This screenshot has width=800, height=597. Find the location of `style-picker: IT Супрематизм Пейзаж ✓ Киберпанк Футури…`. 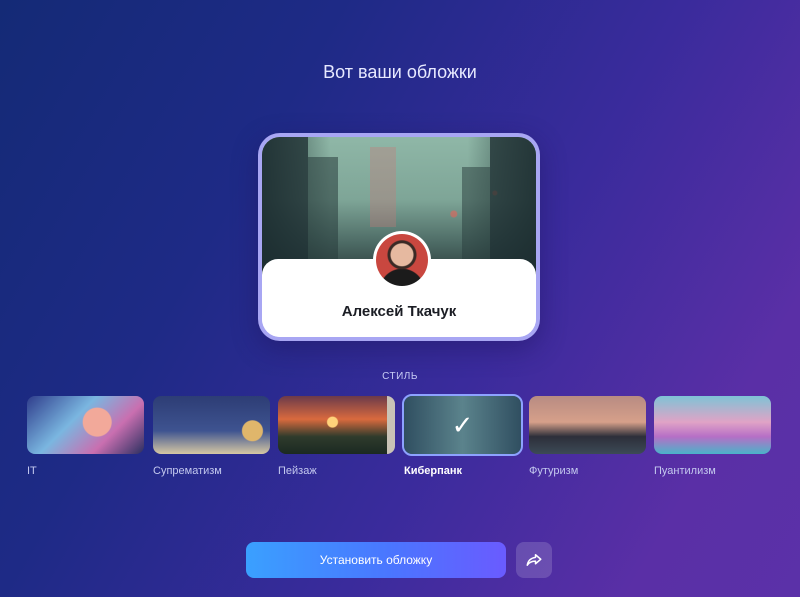

style-picker: IT Супрематизм Пейзаж ✓ Киберпанк Футури… is located at coordinates (400, 440).